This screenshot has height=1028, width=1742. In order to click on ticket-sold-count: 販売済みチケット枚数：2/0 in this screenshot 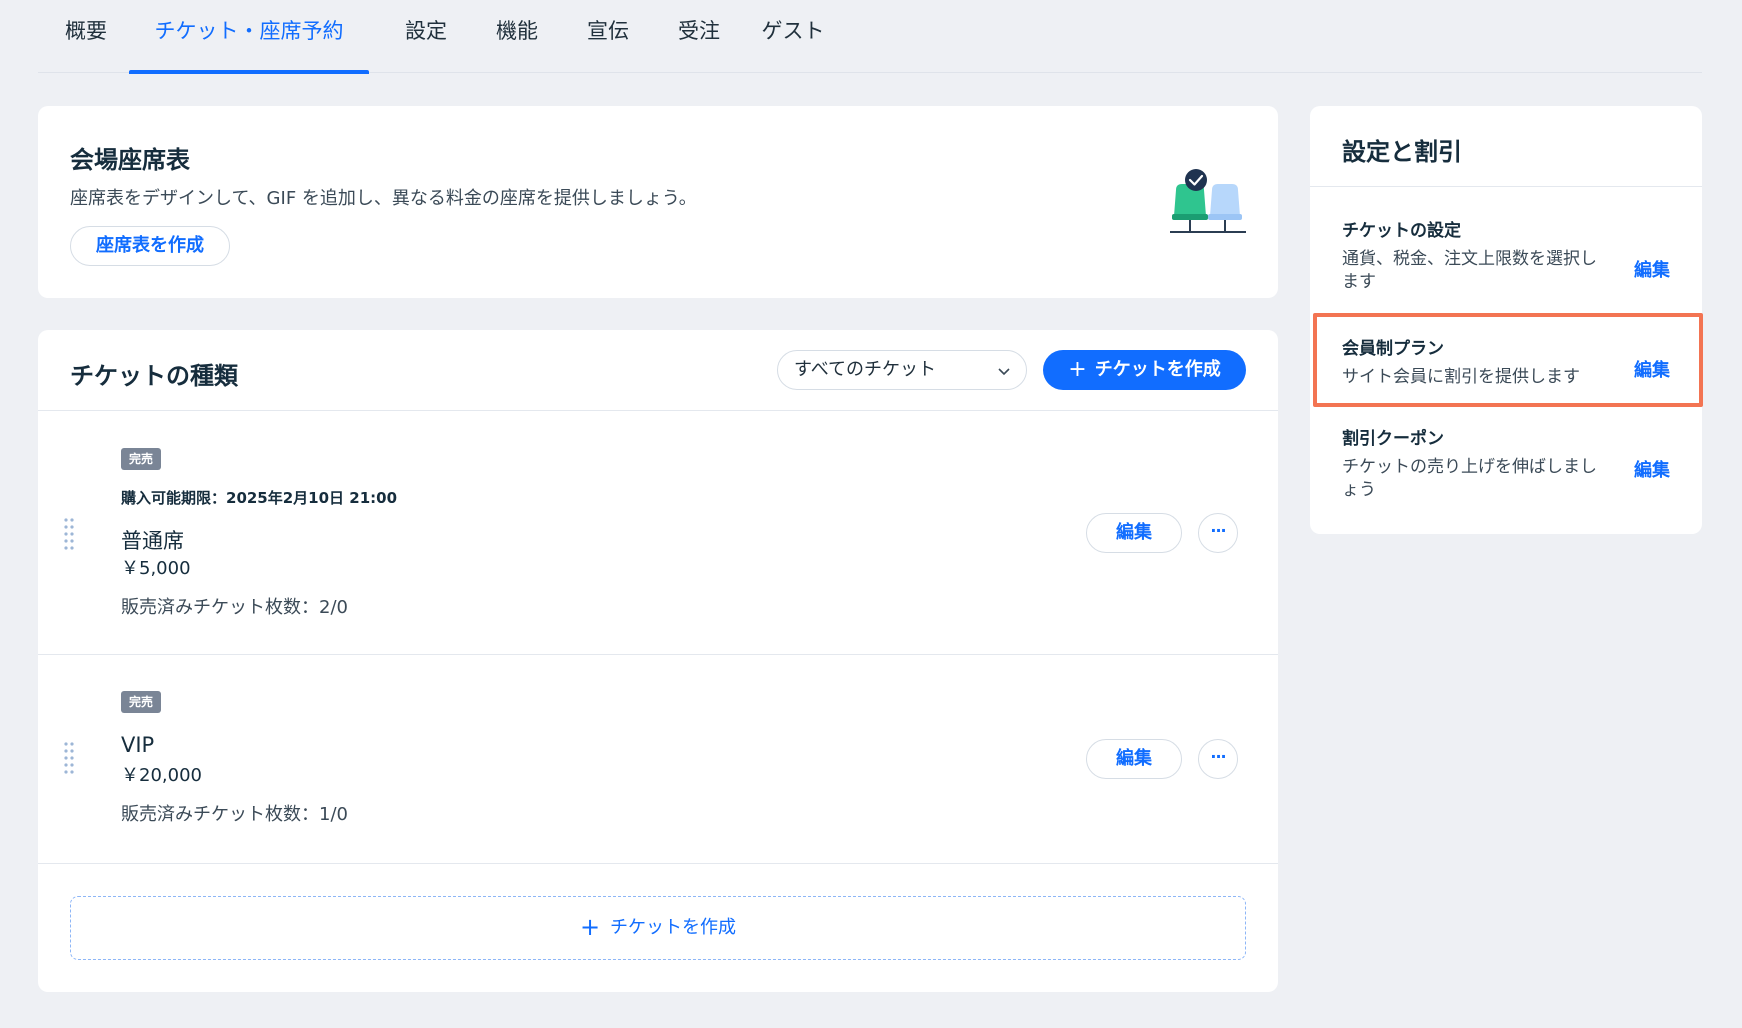, I will do `click(234, 607)`.